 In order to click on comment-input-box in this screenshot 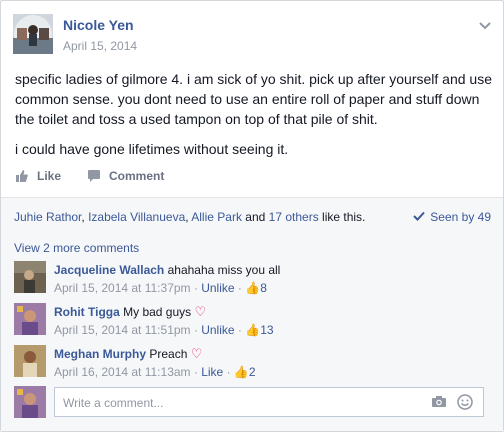, I will do `click(269, 402)`.